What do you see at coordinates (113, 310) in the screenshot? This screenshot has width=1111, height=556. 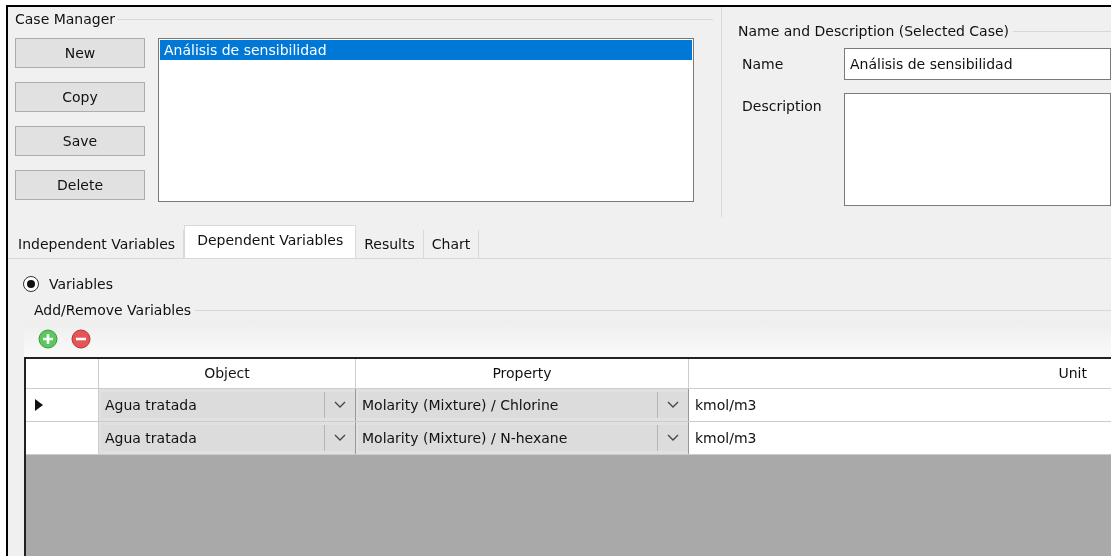 I see `group-title: Add/Remove Variables` at bounding box center [113, 310].